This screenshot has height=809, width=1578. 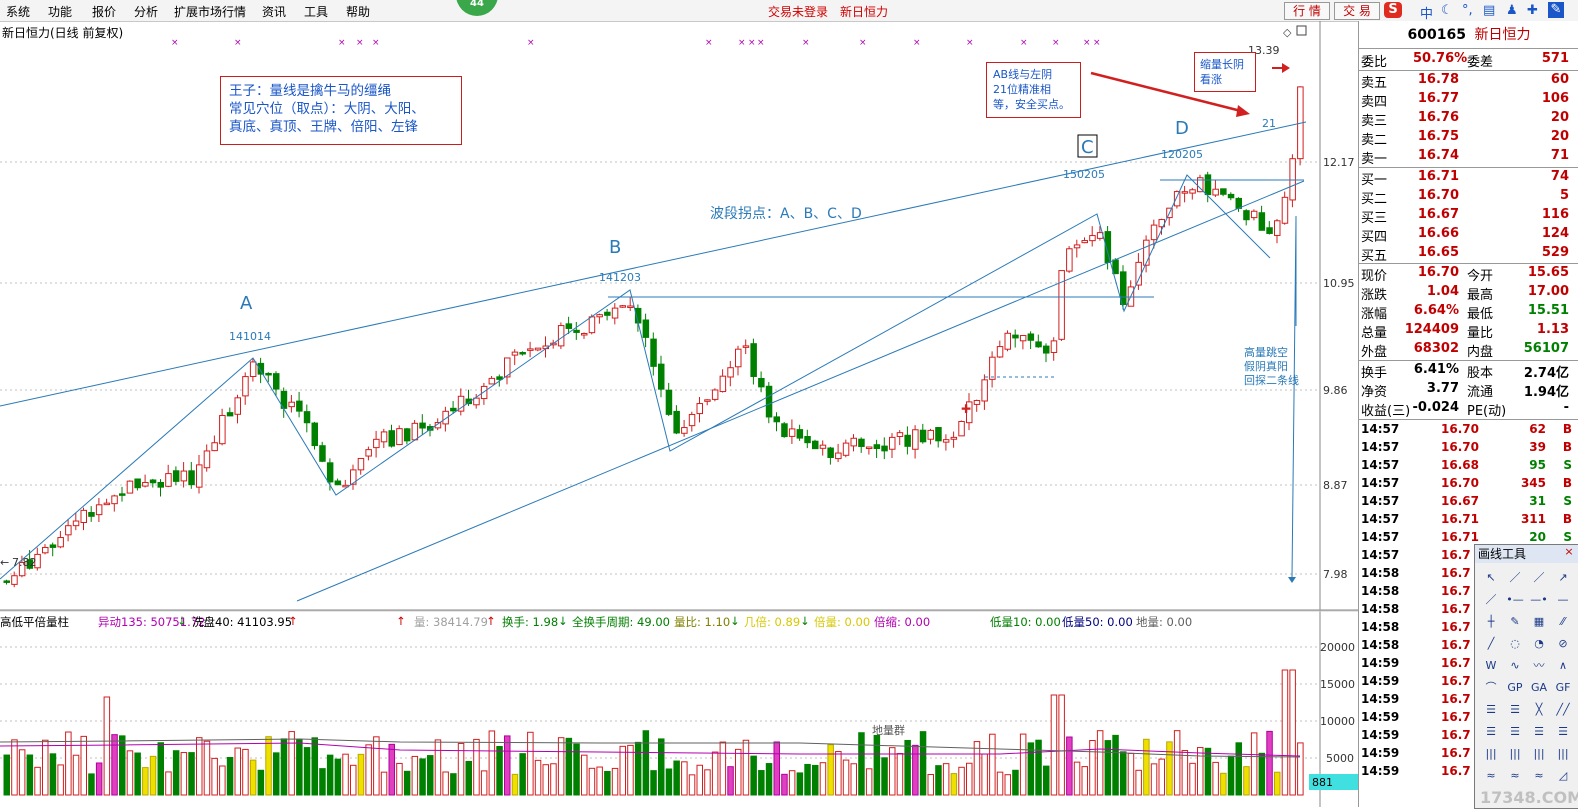 I want to click on draw-tool-18-icon: 〰, so click(x=1539, y=666).